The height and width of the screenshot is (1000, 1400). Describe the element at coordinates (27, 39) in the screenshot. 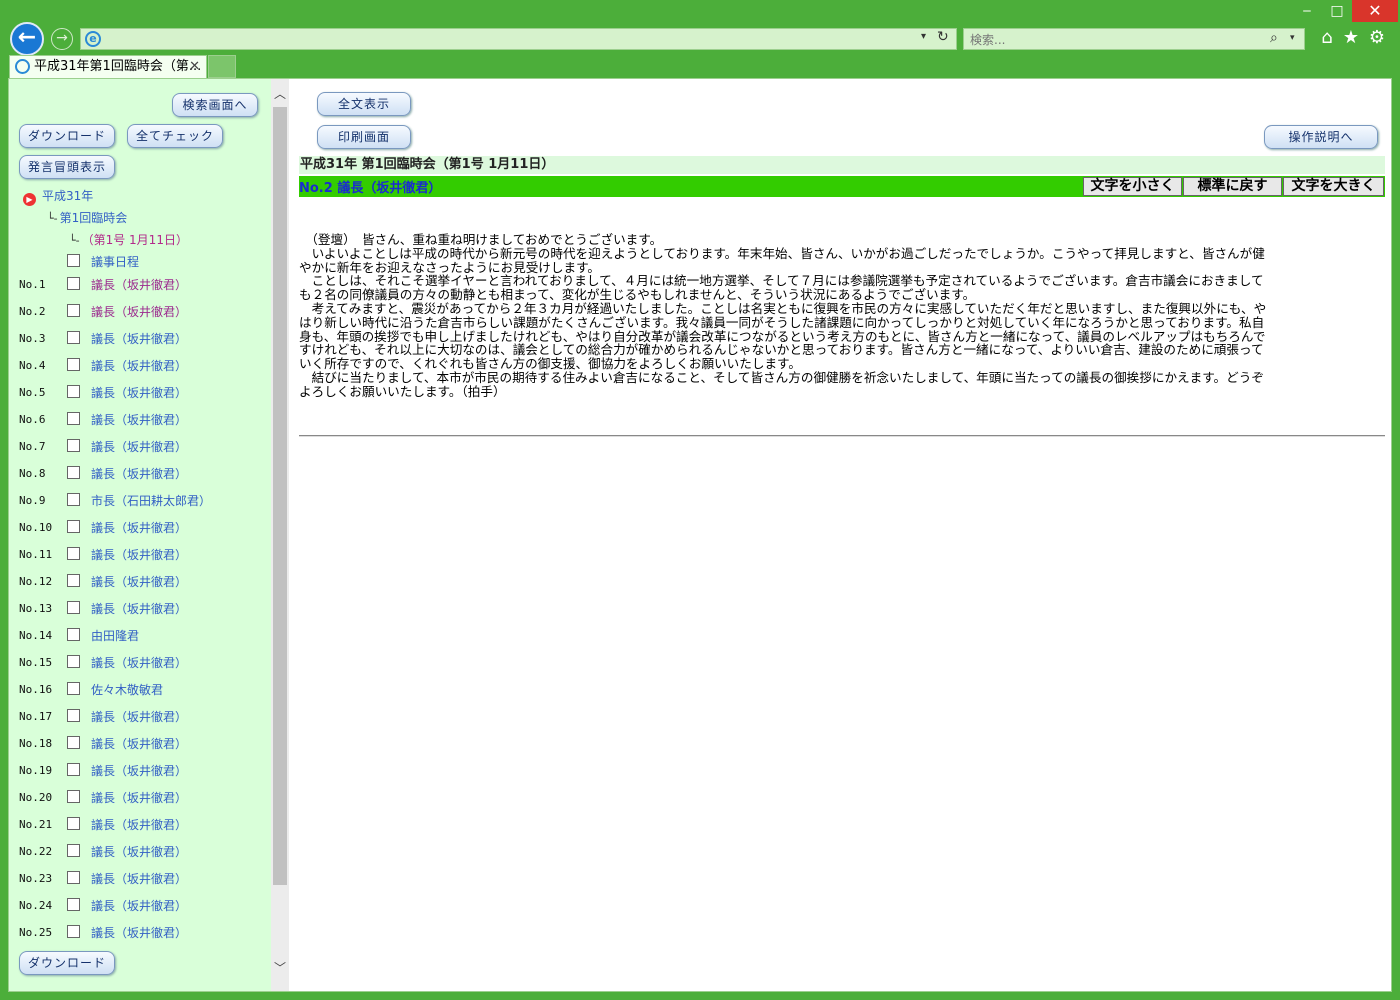

I see `back-button: ←` at that location.